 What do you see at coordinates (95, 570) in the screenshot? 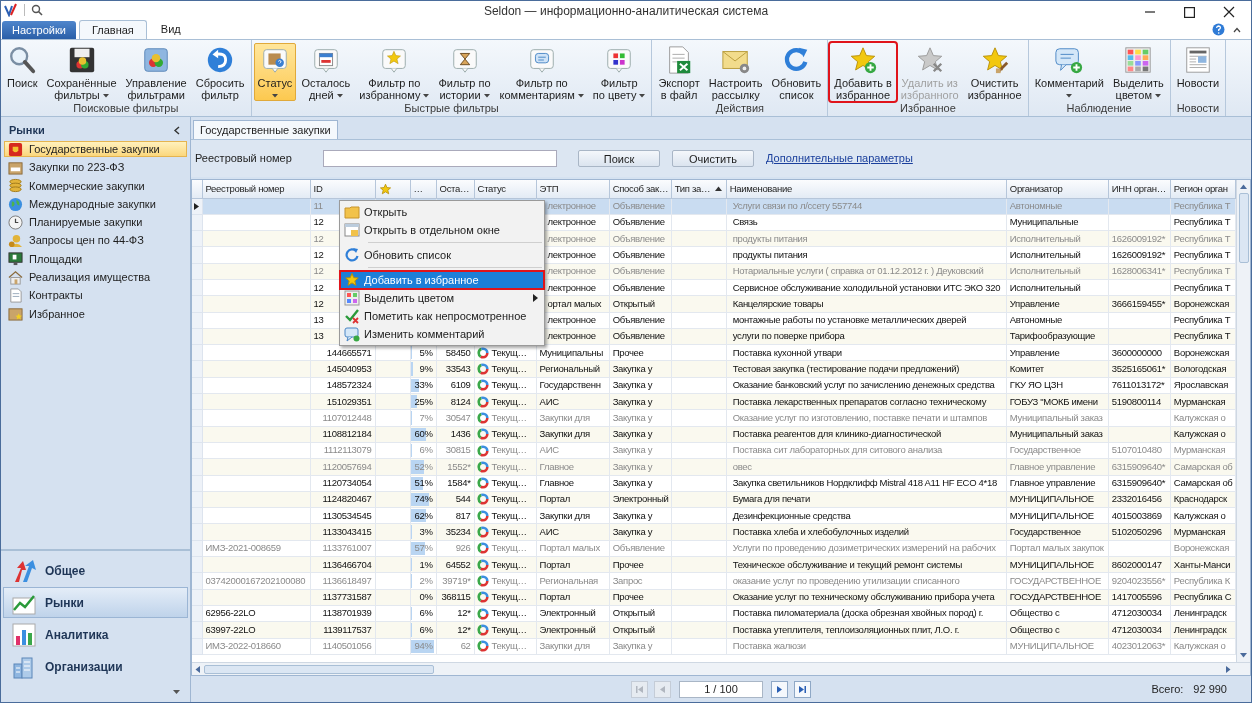
I see `navigation-button: Общее` at bounding box center [95, 570].